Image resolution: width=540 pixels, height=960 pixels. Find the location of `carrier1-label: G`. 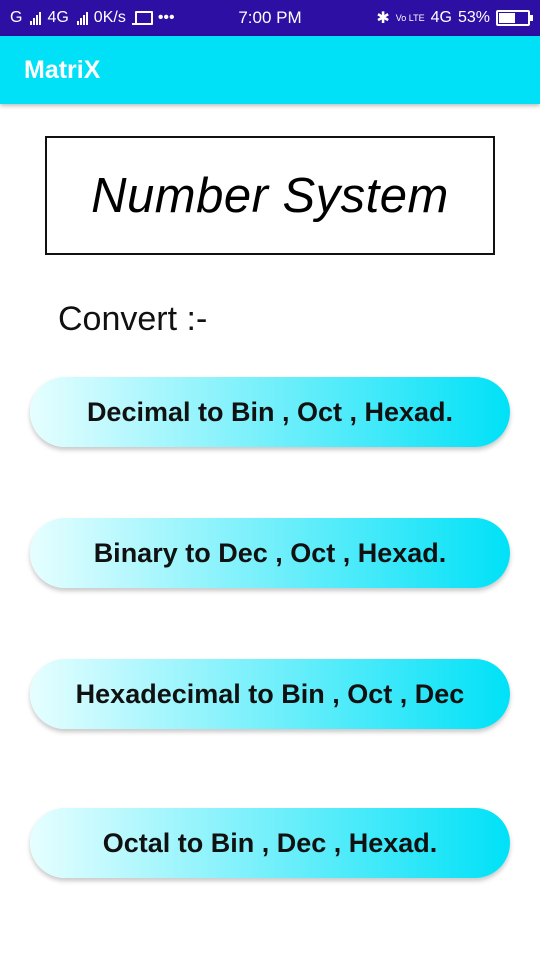

carrier1-label: G is located at coordinates (16, 17).